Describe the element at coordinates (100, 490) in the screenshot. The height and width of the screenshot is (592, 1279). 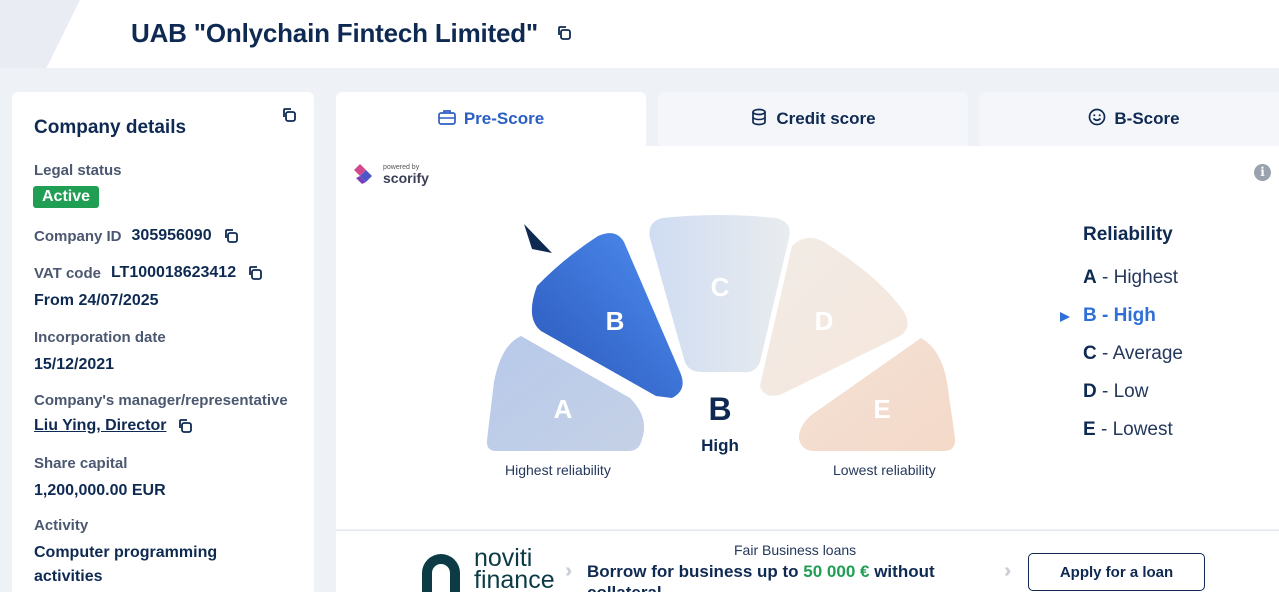
I see `share-capital-value: 1,200,000.00 EUR` at that location.